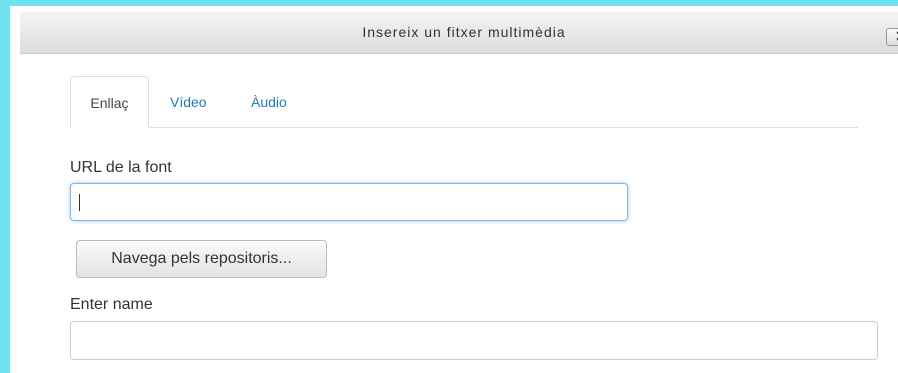 This screenshot has height=373, width=898. I want to click on dialog-titlebar: Insereix un fitxer multimèdia ✕, so click(459, 33).